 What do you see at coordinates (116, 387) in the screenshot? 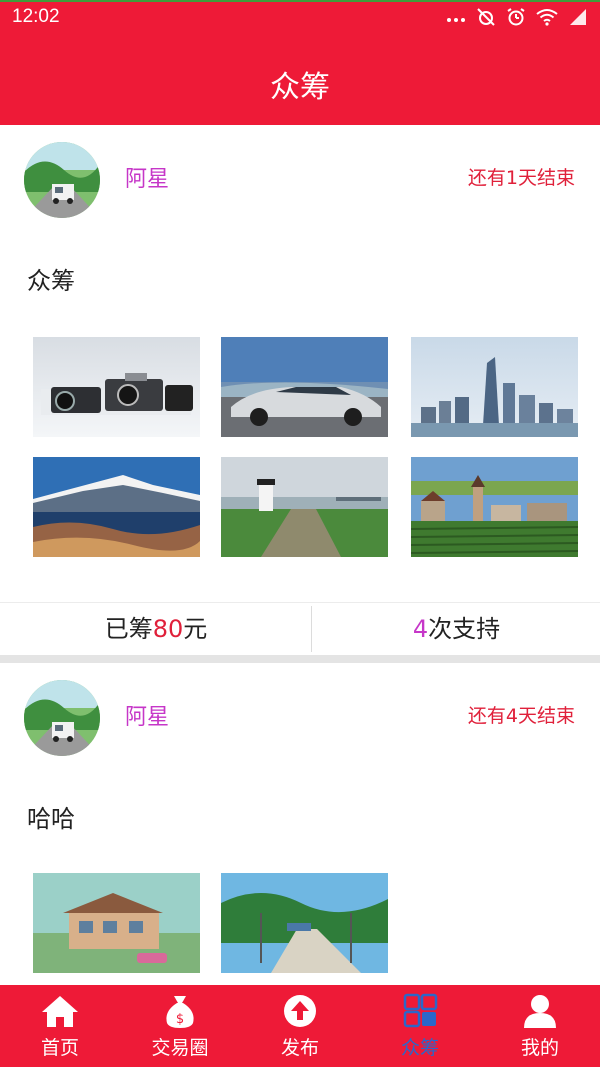
I see `post-image-cameras` at bounding box center [116, 387].